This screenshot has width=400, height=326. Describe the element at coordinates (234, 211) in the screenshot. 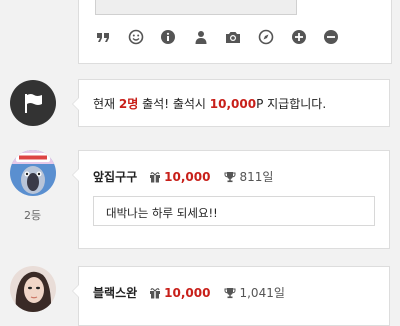

I see `message-box: 대박나는 하루 되세요!!` at that location.